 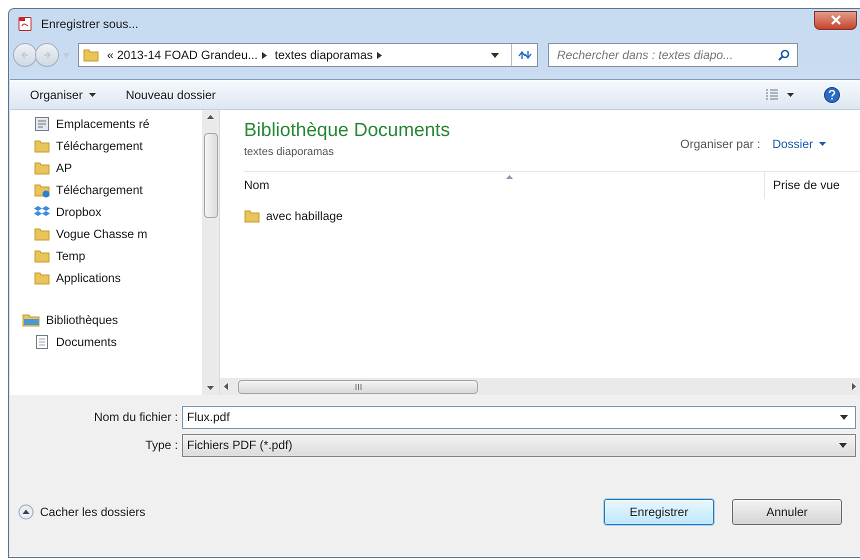 I want to click on filename-label: Nom du fichier :, so click(x=135, y=417).